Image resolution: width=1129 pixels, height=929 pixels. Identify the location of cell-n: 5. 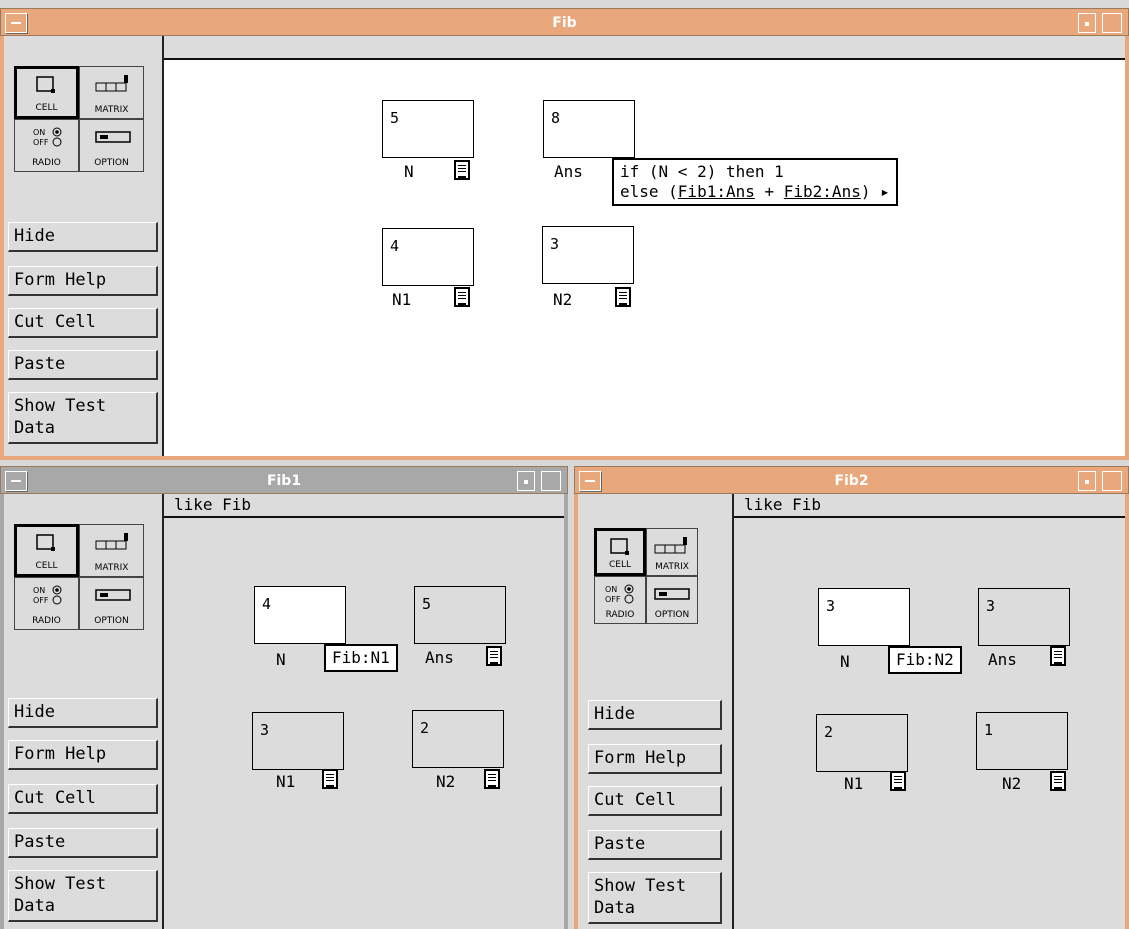
(428, 129).